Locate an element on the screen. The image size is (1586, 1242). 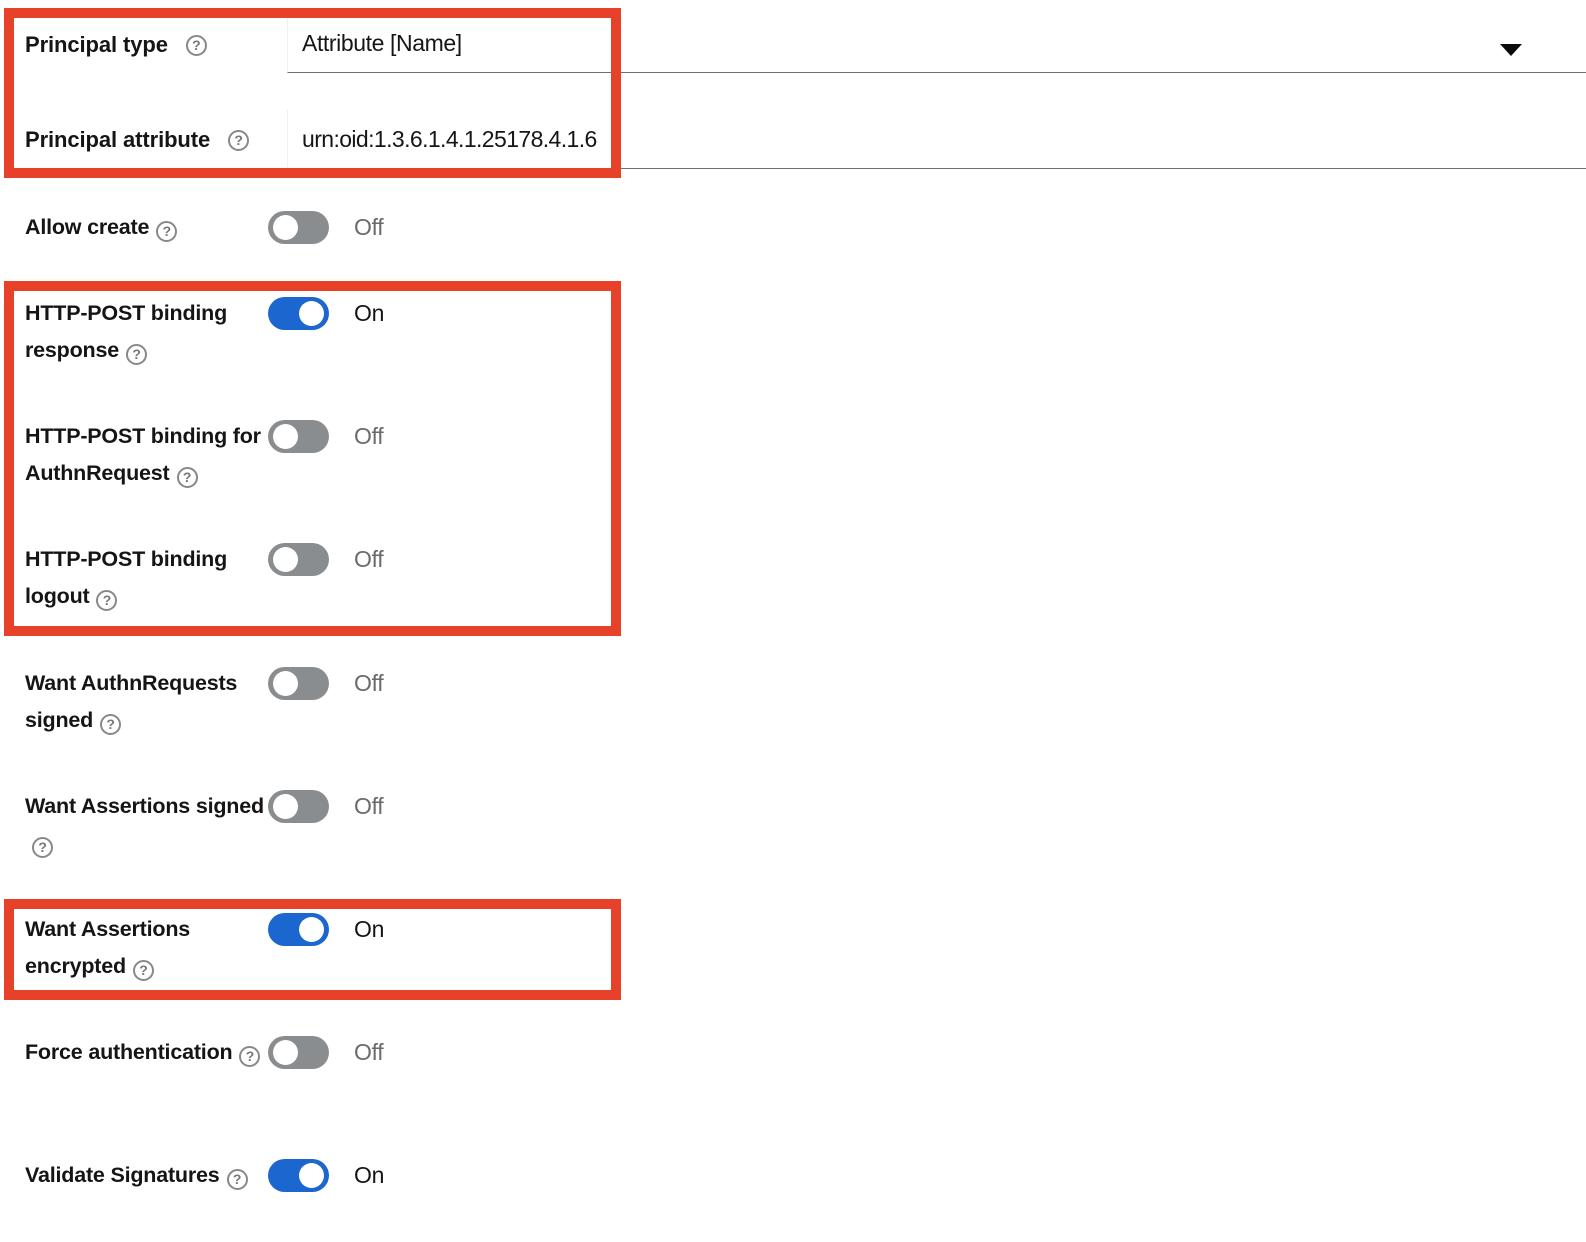
toggle-label-http-post-binding-authnrequest: HTTP-POST binding for AuthnRequest? is located at coordinates (134, 455).